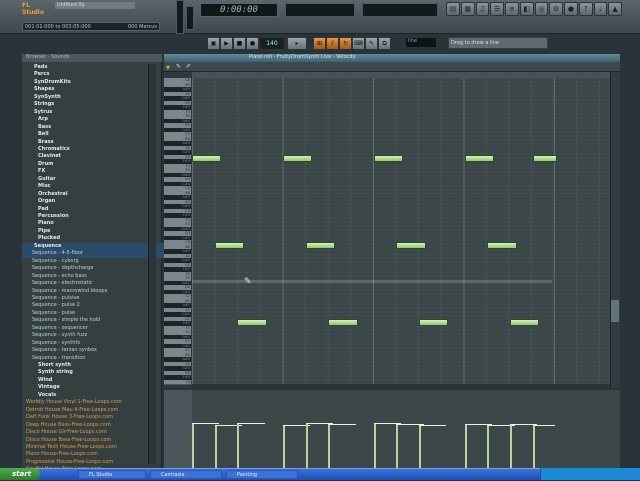  I want to click on browser-sequence-item: Sequence - synthfx, so click(95, 343).